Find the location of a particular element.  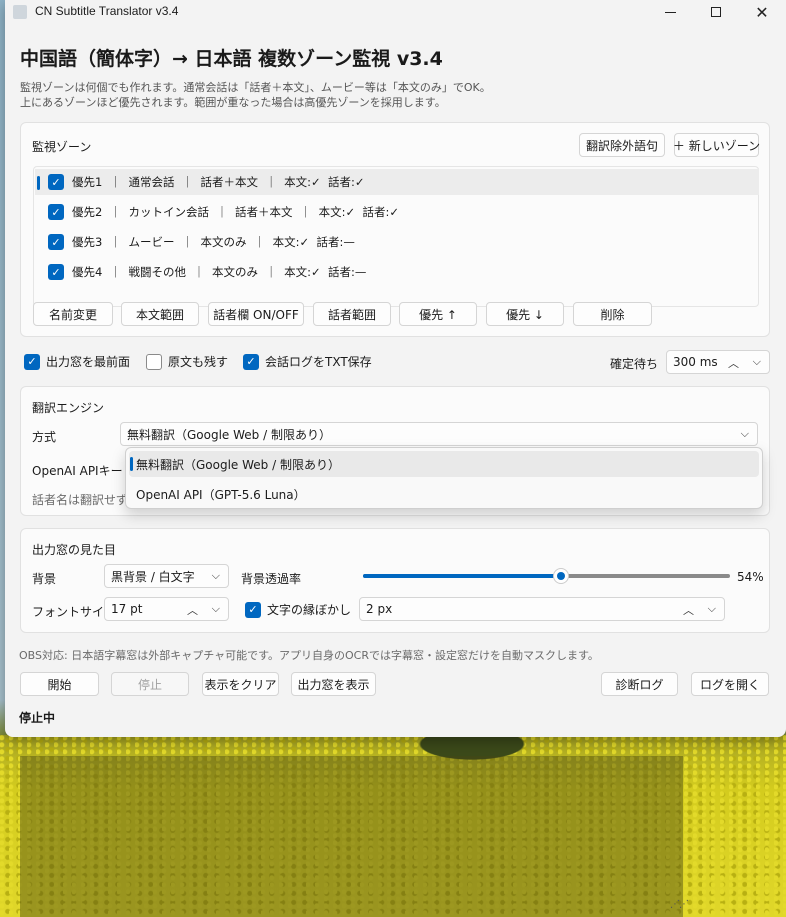

speaker-note: 話者名は翻訳せず is located at coordinates (80, 500).